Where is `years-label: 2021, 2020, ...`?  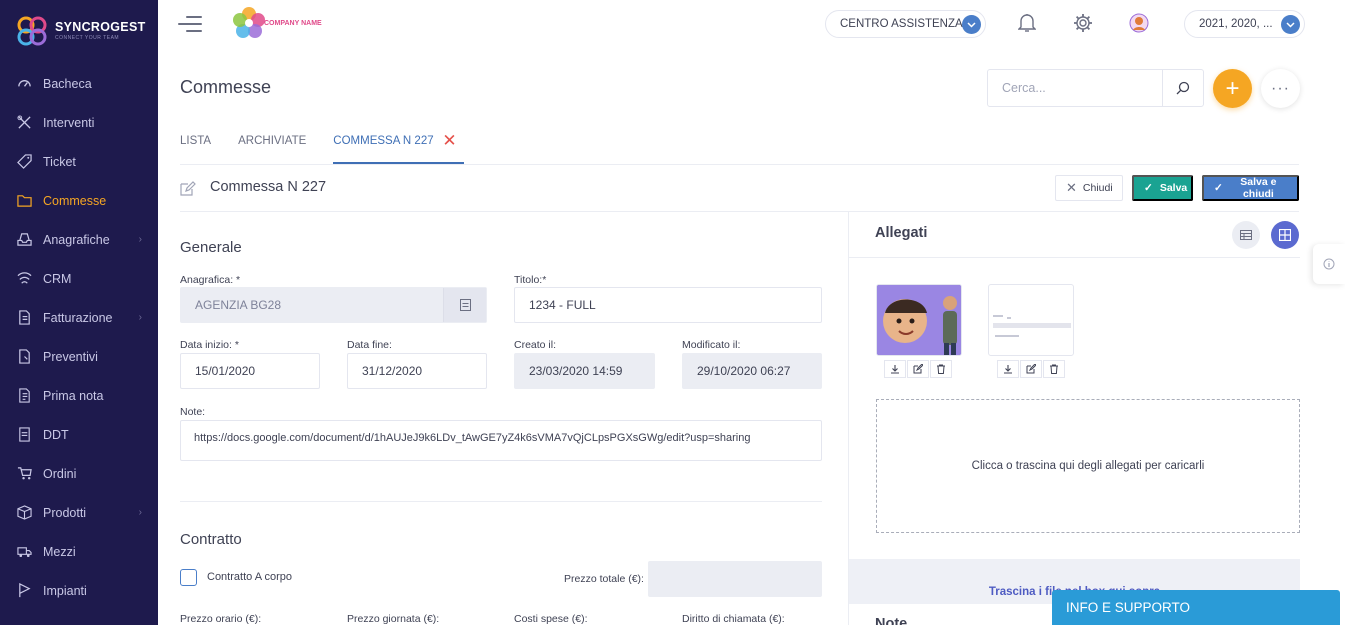
years-label: 2021, 2020, ... is located at coordinates (1236, 24).